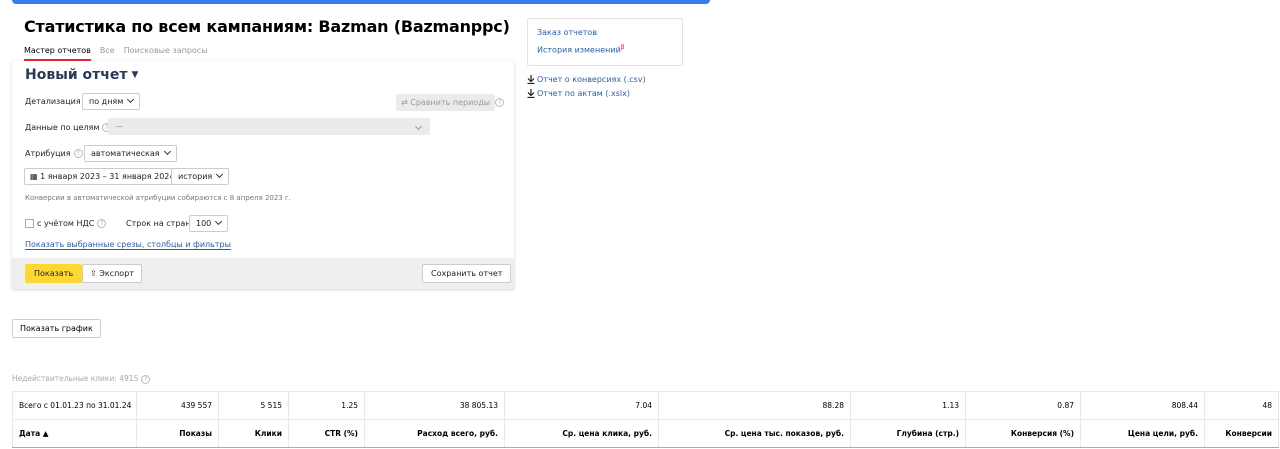 This screenshot has width=1280, height=449. What do you see at coordinates (434, 405) in the screenshot?
I see `table-cell: 38 805.13` at bounding box center [434, 405].